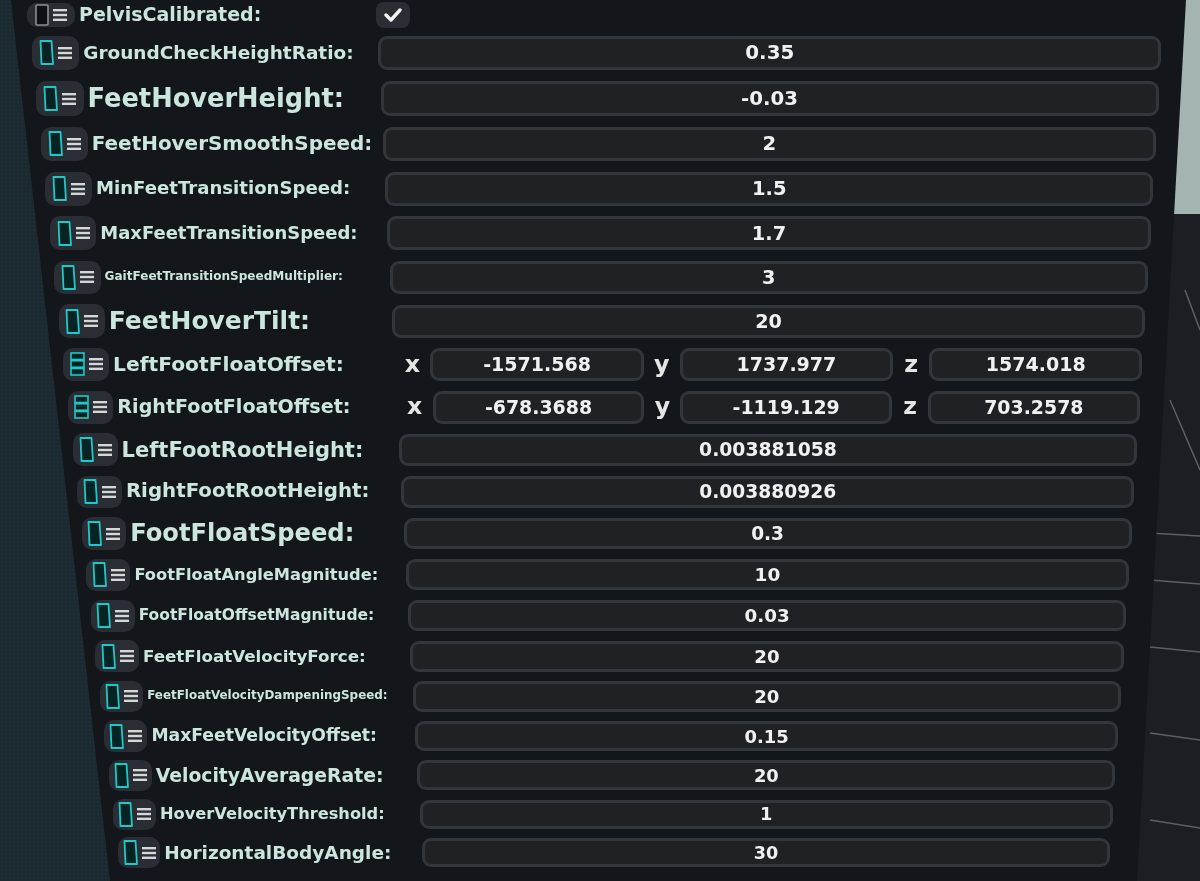 Image resolution: width=1200 pixels, height=881 pixels. What do you see at coordinates (247, 492) in the screenshot?
I see `field-label: RightFootRootHeight:` at bounding box center [247, 492].